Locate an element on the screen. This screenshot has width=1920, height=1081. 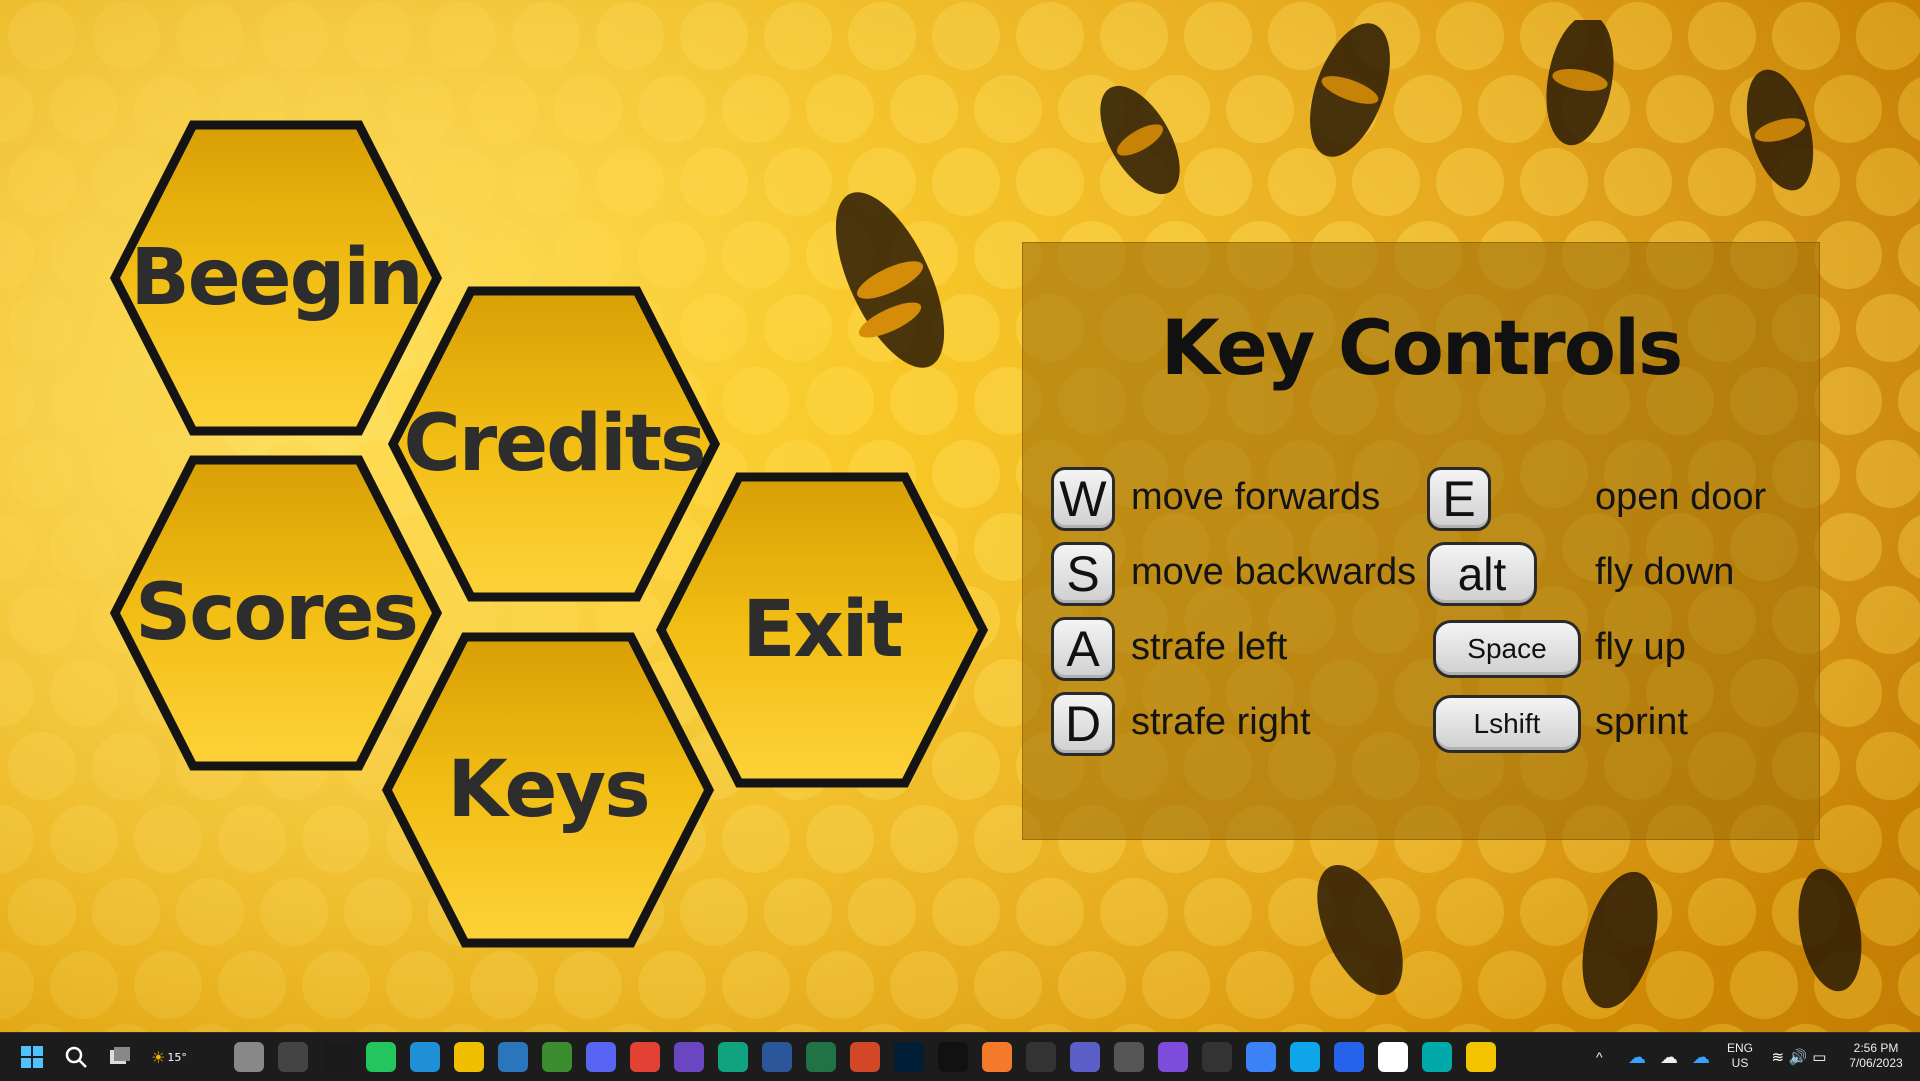
powerpoint-icon is located at coordinates (865, 1057).